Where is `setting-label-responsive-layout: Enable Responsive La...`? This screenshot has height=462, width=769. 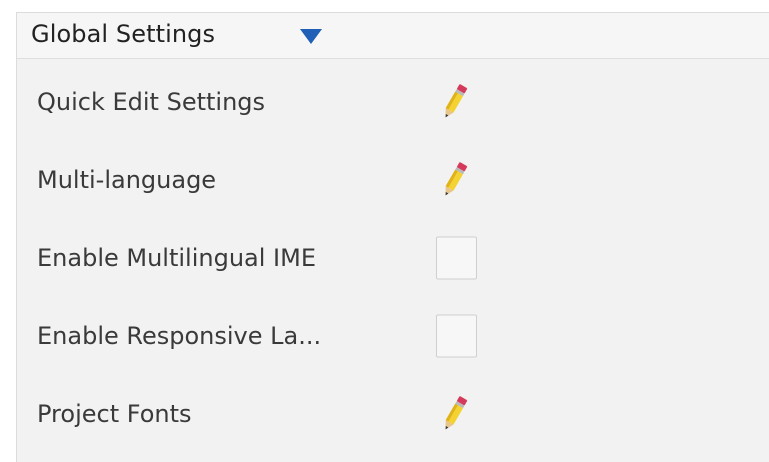 setting-label-responsive-layout: Enable Responsive La... is located at coordinates (179, 336).